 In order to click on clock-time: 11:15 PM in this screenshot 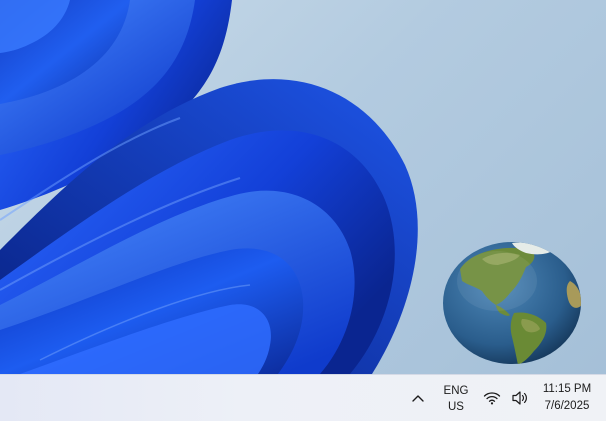, I will do `click(567, 389)`.